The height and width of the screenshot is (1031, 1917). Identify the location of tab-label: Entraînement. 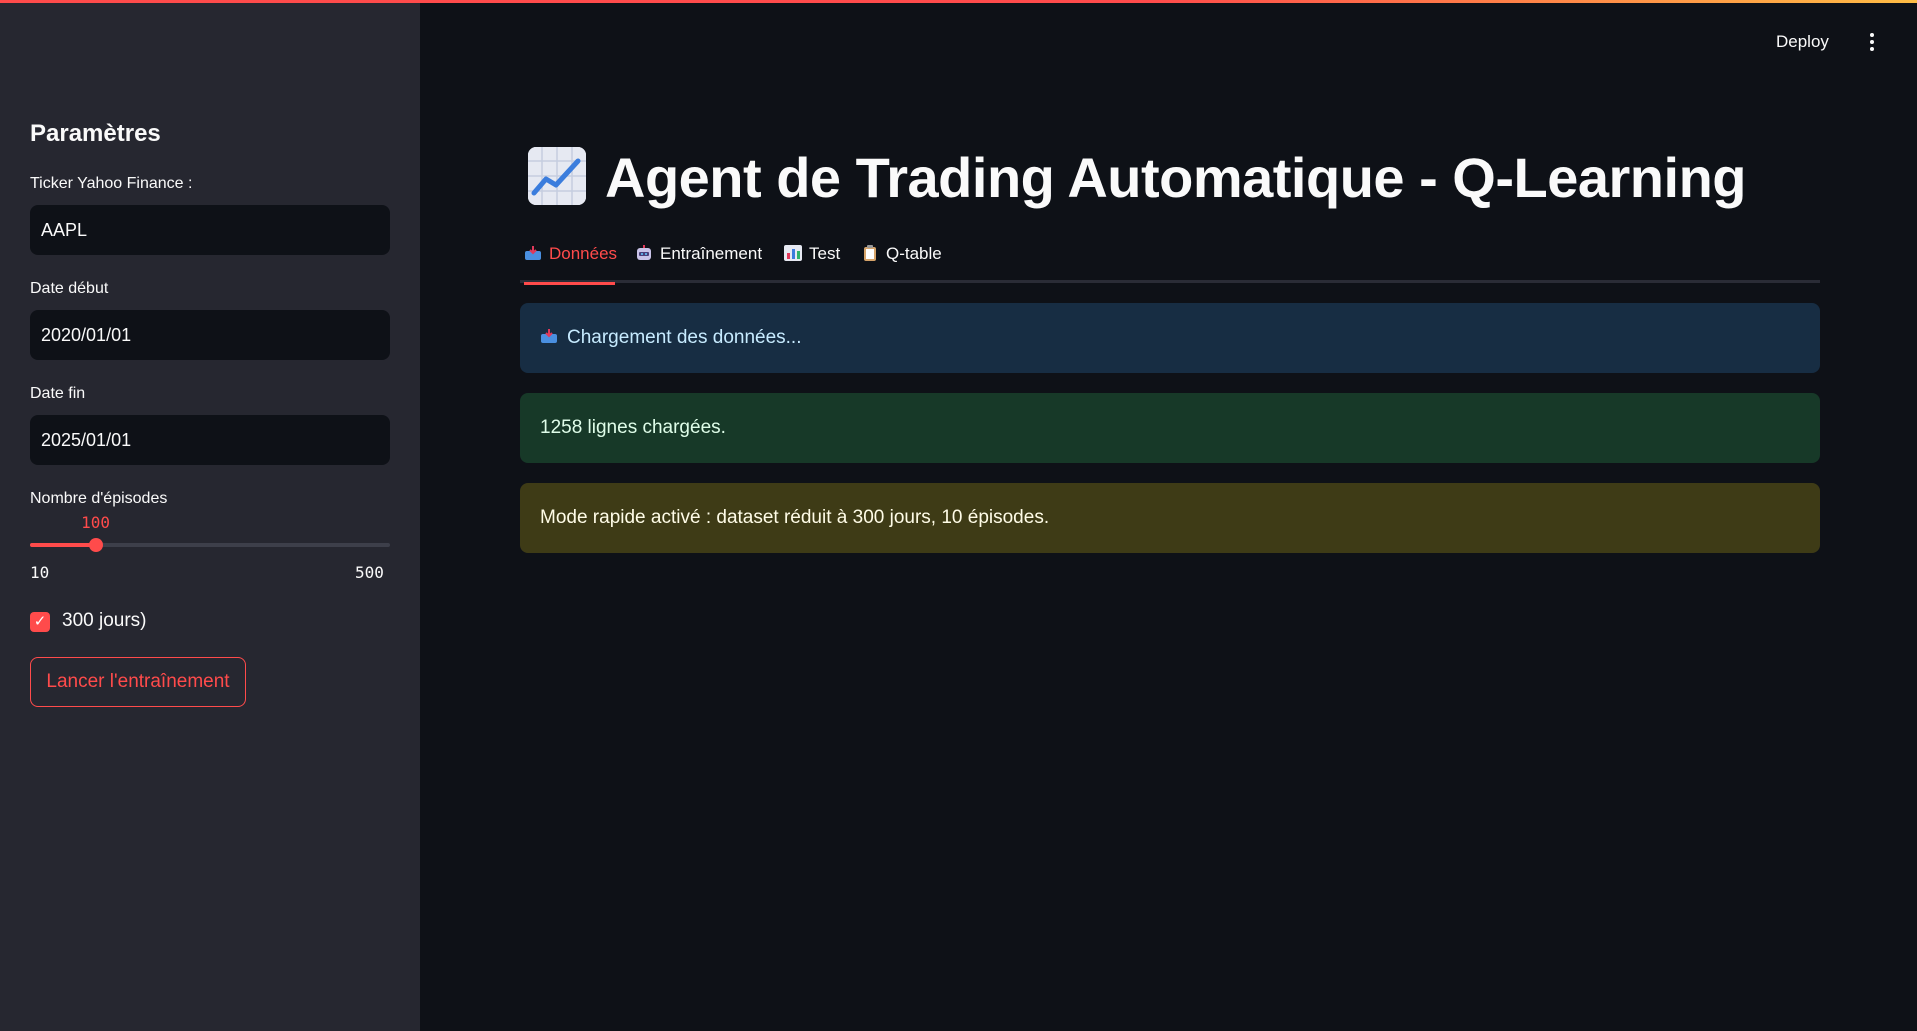
(711, 253).